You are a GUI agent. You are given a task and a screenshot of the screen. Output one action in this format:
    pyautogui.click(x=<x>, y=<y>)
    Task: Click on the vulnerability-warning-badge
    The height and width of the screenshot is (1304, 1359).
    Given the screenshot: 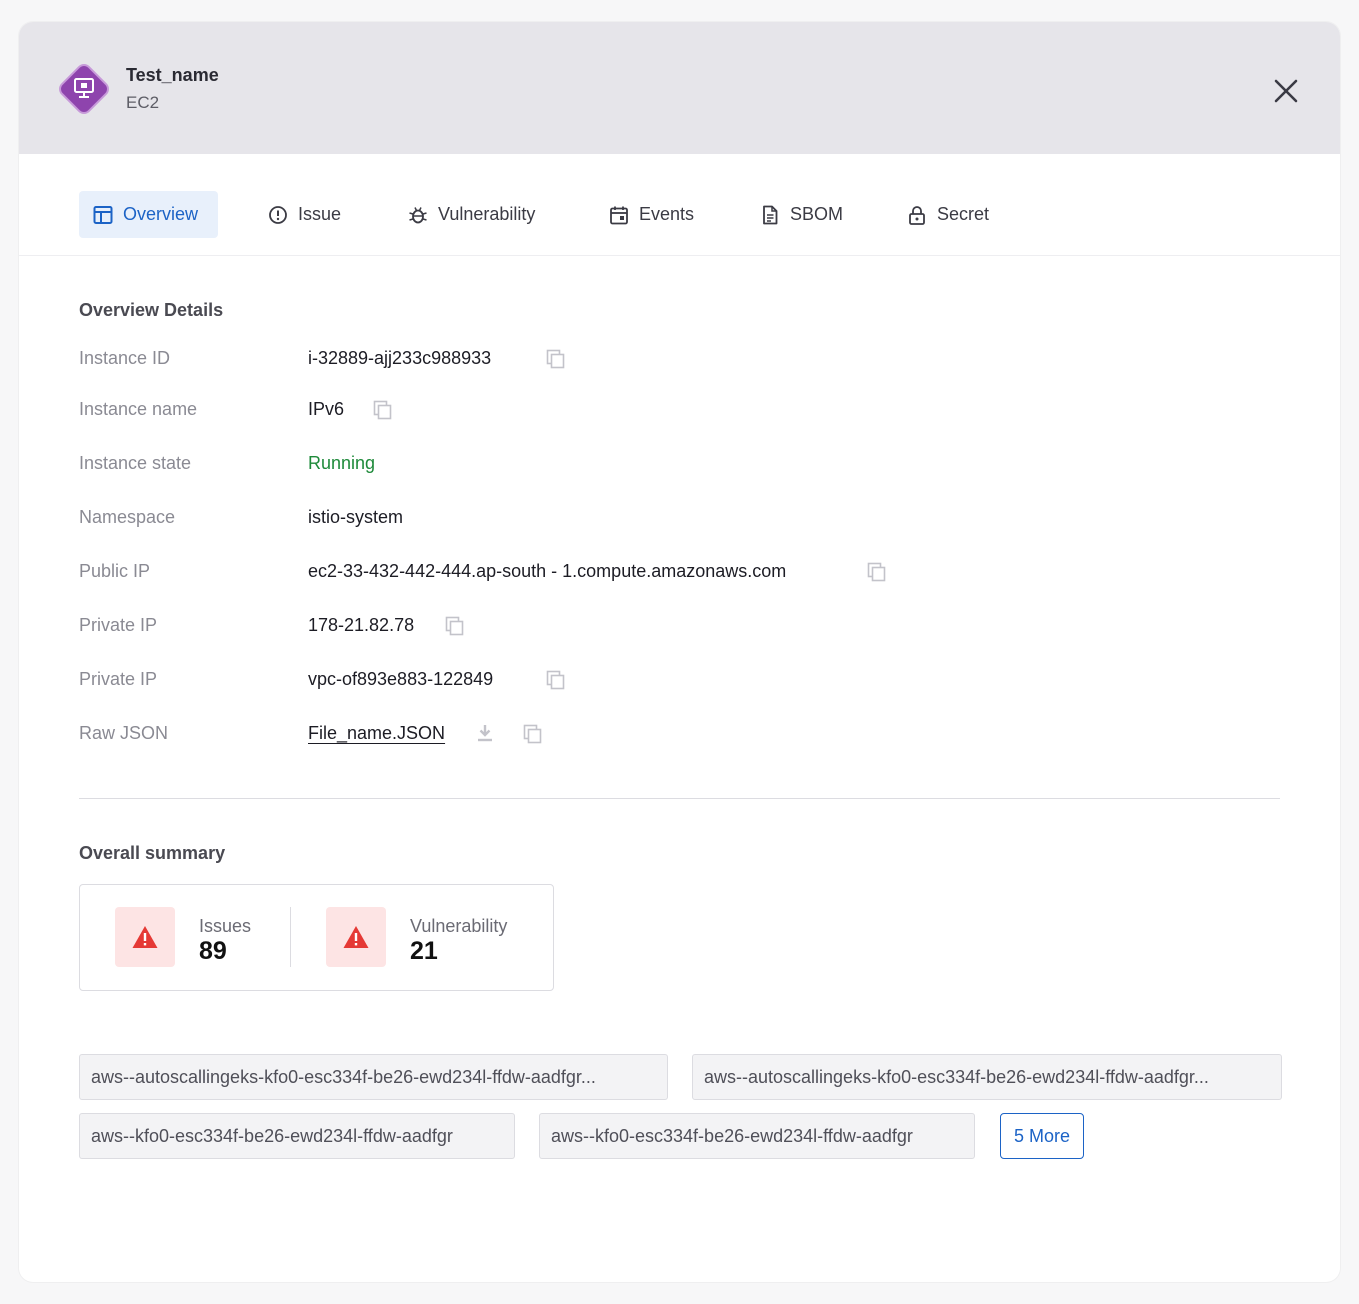 What is the action you would take?
    pyautogui.click(x=356, y=937)
    